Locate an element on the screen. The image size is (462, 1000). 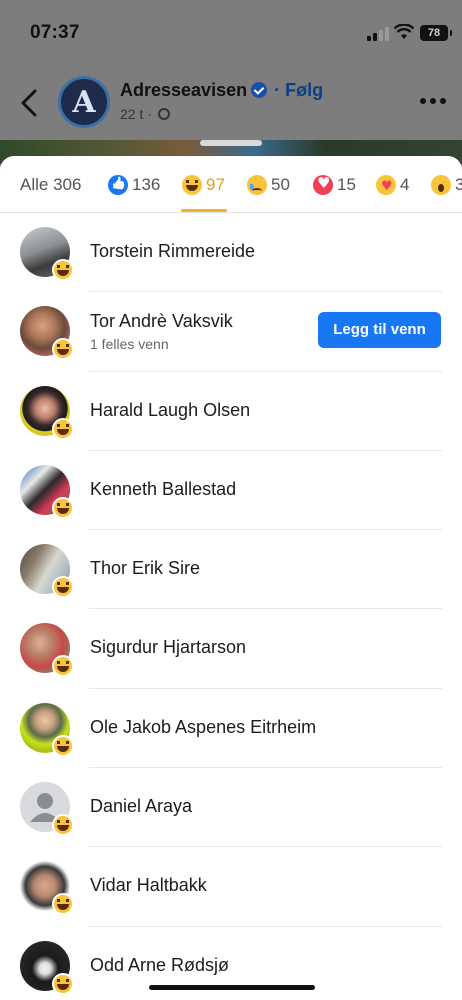
like-icon is located at coordinates (118, 185).